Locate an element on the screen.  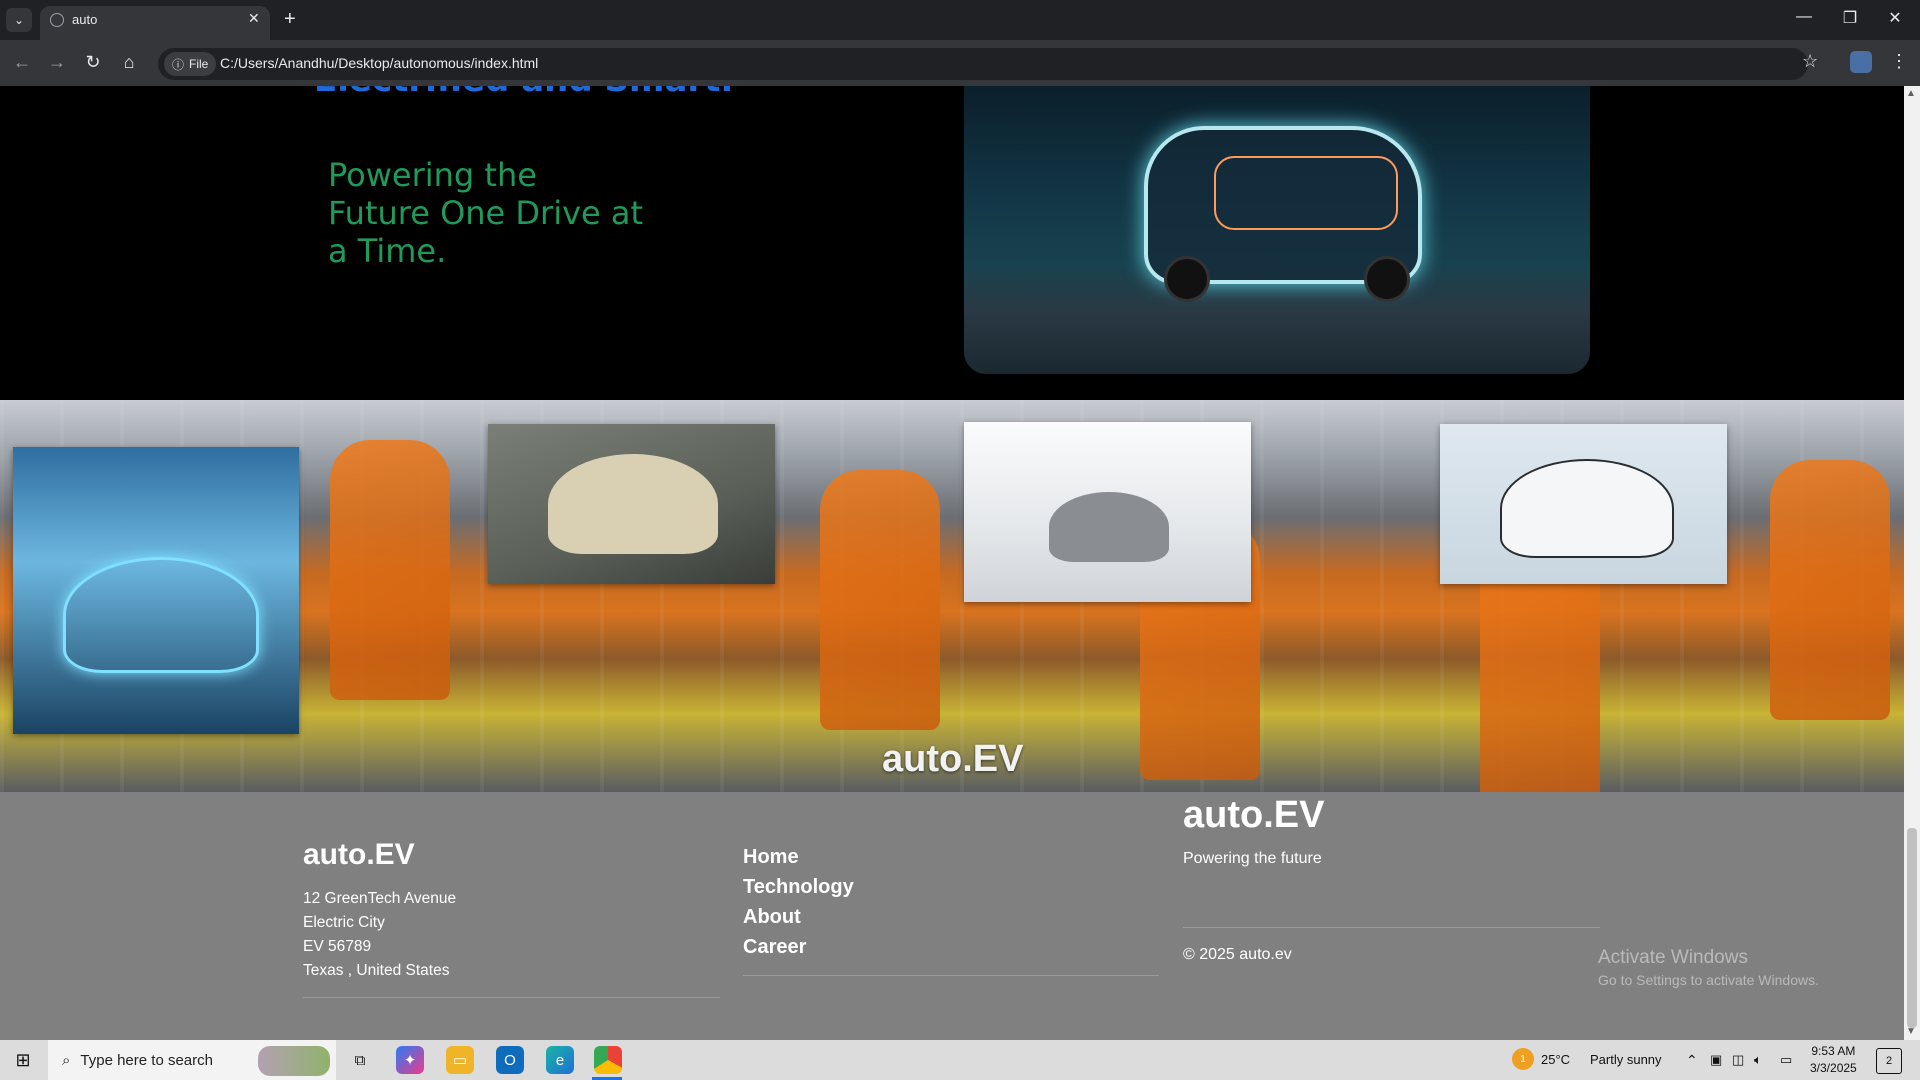
file-chip-label: File is located at coordinates (199, 64).